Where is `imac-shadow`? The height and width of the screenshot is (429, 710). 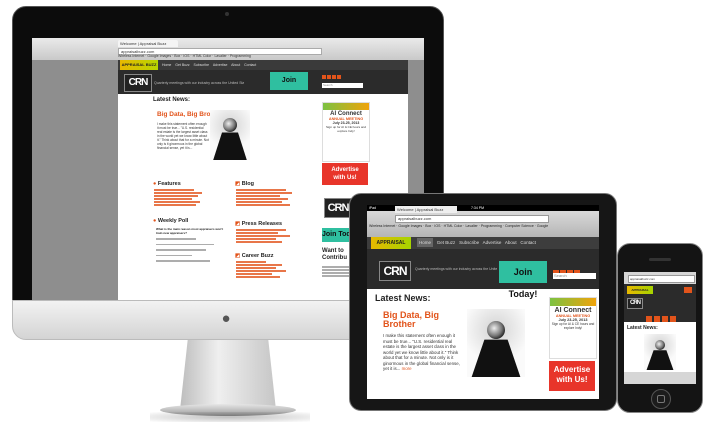 imac-shadow is located at coordinates (230, 417).